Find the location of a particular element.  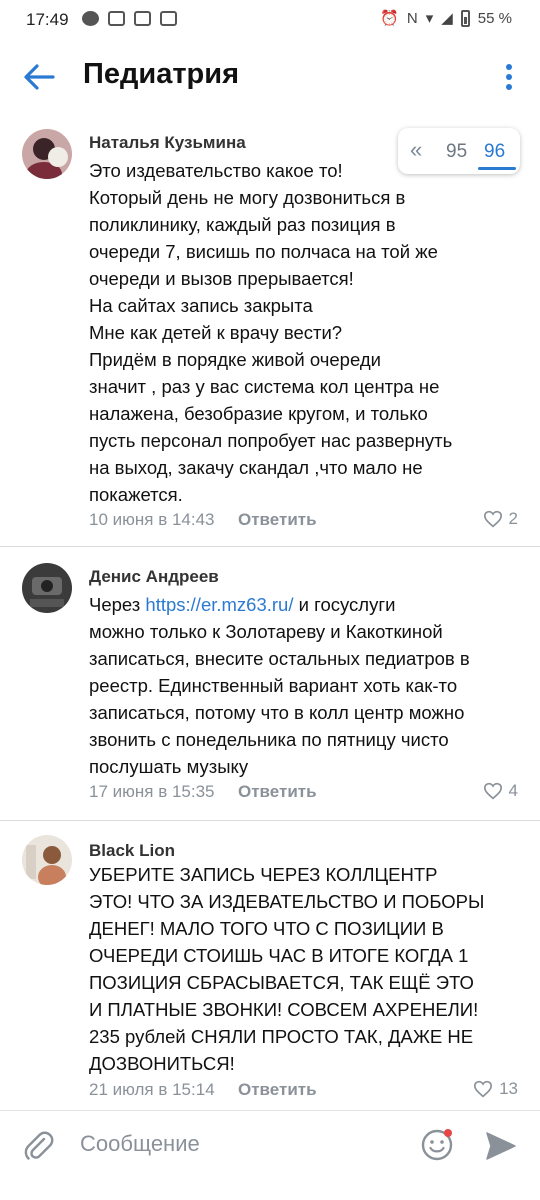

like-count: 4 is located at coordinates (513, 790).